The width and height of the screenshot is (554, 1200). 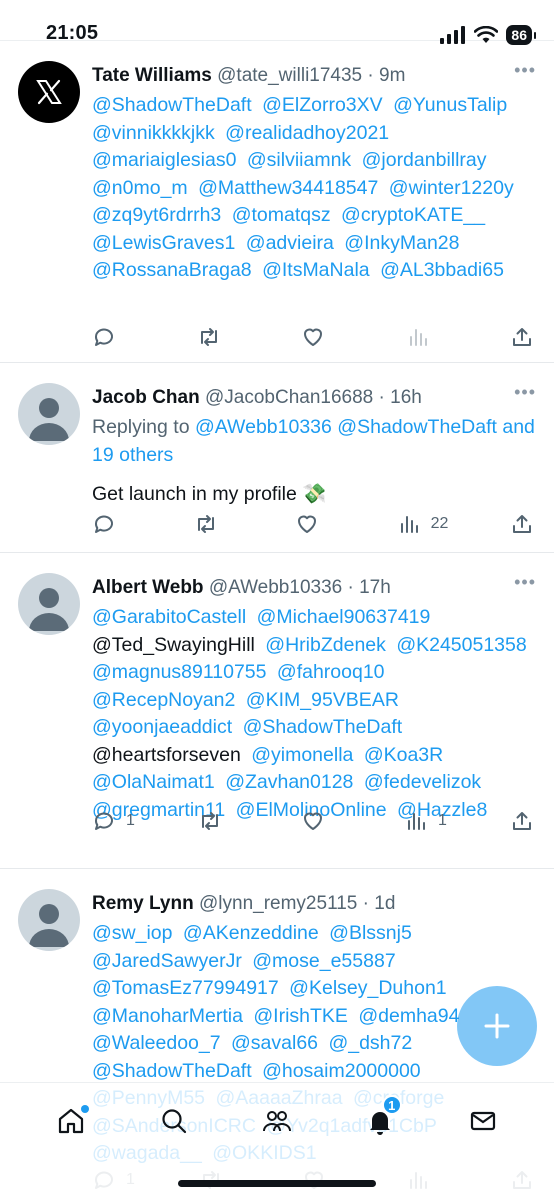 I want to click on mention-link: @yimonella, so click(x=302, y=755).